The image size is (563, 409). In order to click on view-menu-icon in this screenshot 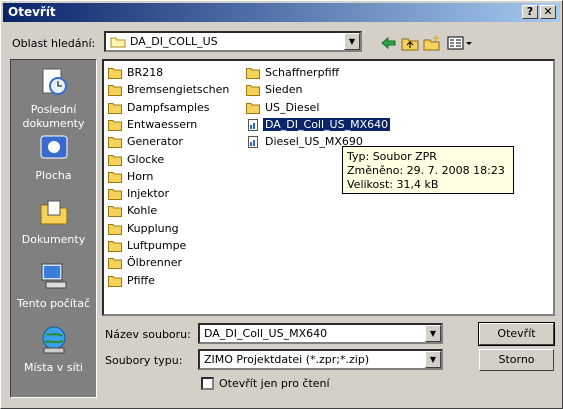, I will do `click(460, 43)`.